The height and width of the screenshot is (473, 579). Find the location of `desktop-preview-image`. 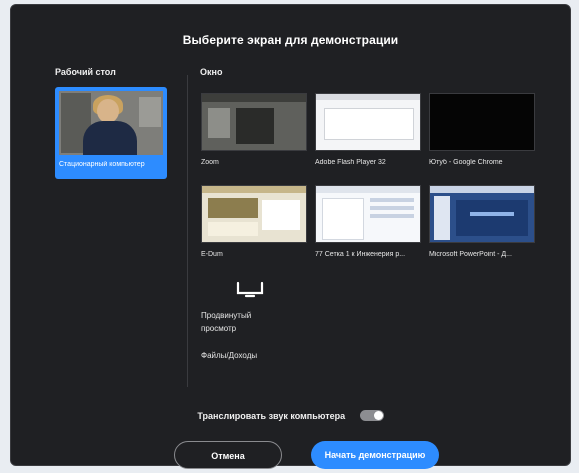

desktop-preview-image is located at coordinates (111, 123).